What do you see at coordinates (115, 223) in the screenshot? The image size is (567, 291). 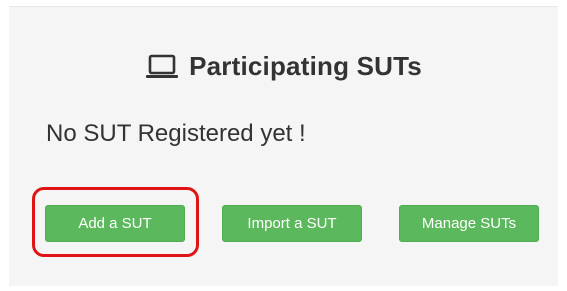 I see `add-sut-button: Add a SUT` at bounding box center [115, 223].